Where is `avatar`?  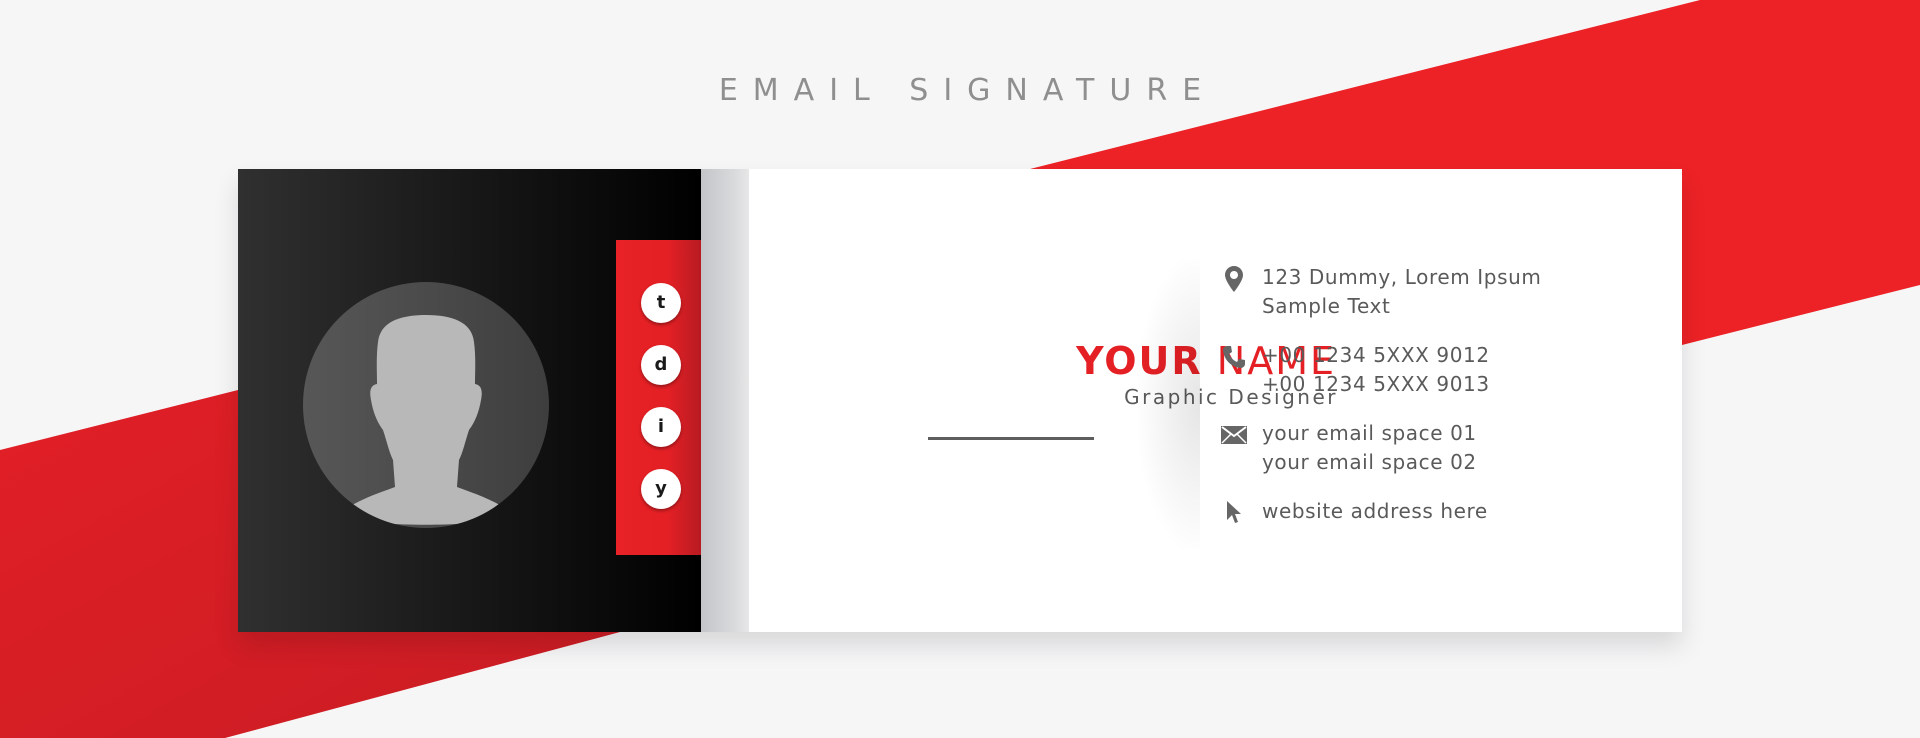
avatar is located at coordinates (426, 405).